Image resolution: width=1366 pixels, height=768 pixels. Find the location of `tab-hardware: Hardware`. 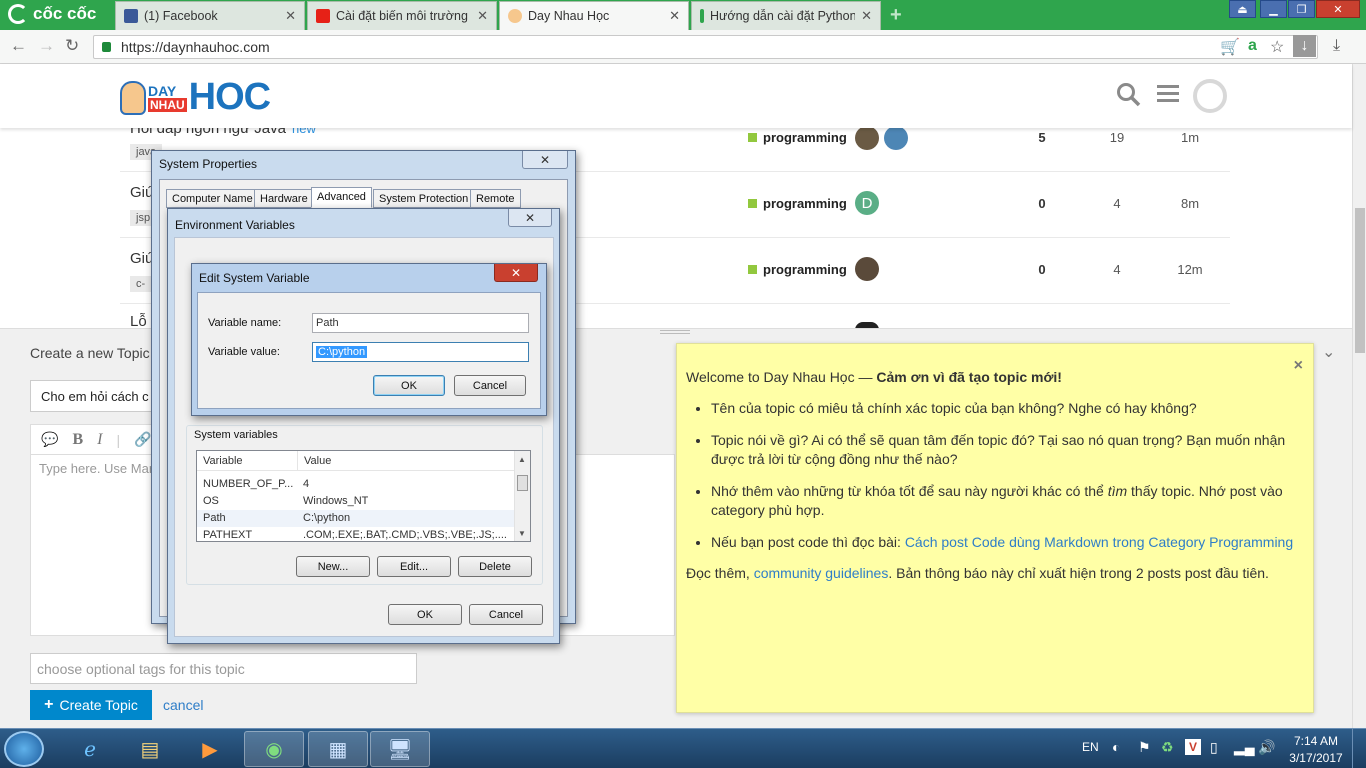

tab-hardware: Hardware is located at coordinates (284, 198).